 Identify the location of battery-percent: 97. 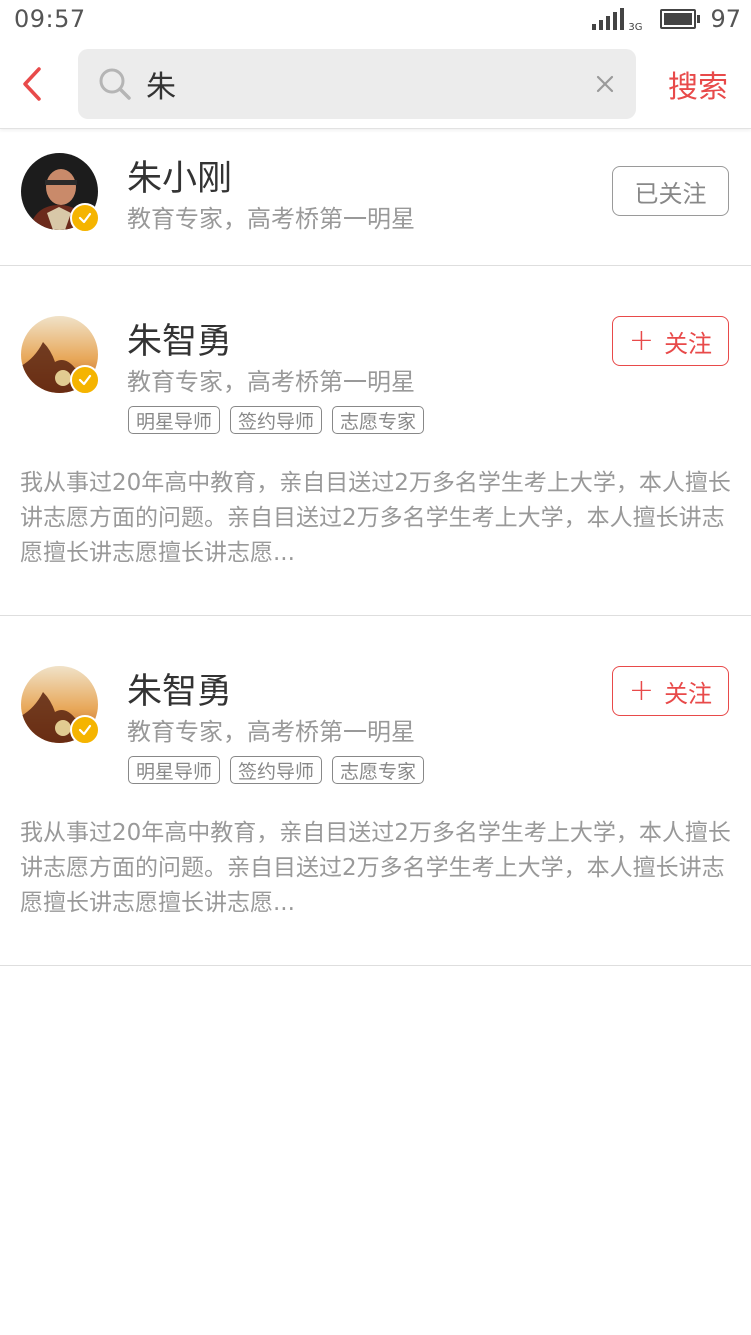
(725, 19).